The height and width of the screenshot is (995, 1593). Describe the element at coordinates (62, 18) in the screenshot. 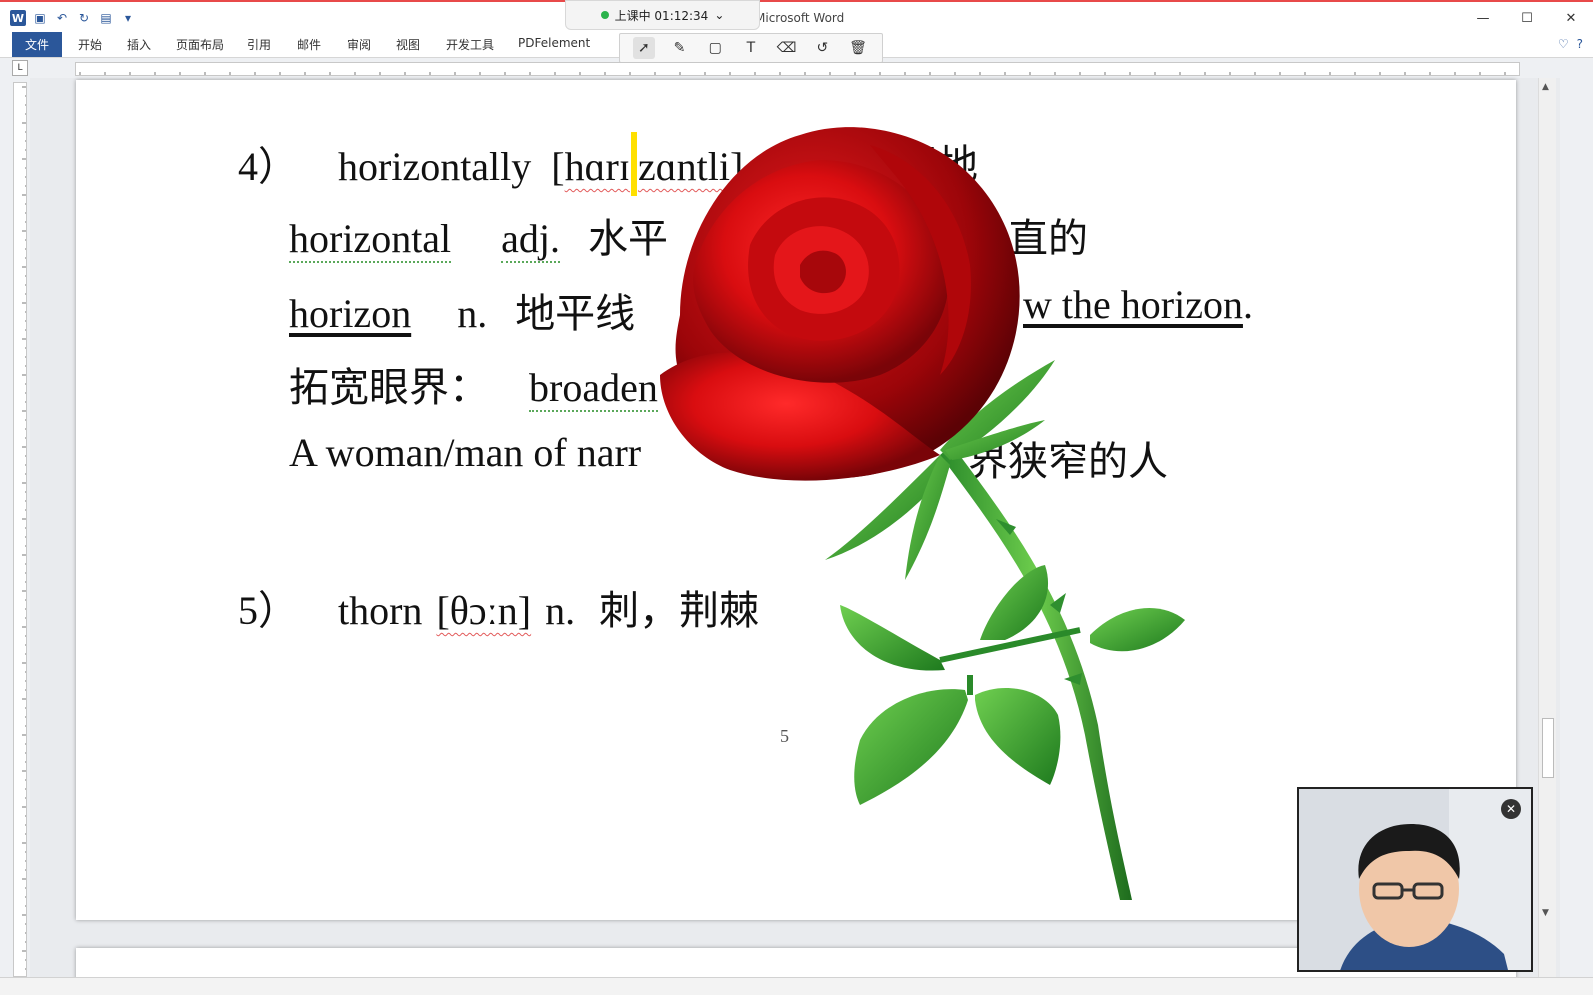

I see `undo-icon: ↶` at that location.